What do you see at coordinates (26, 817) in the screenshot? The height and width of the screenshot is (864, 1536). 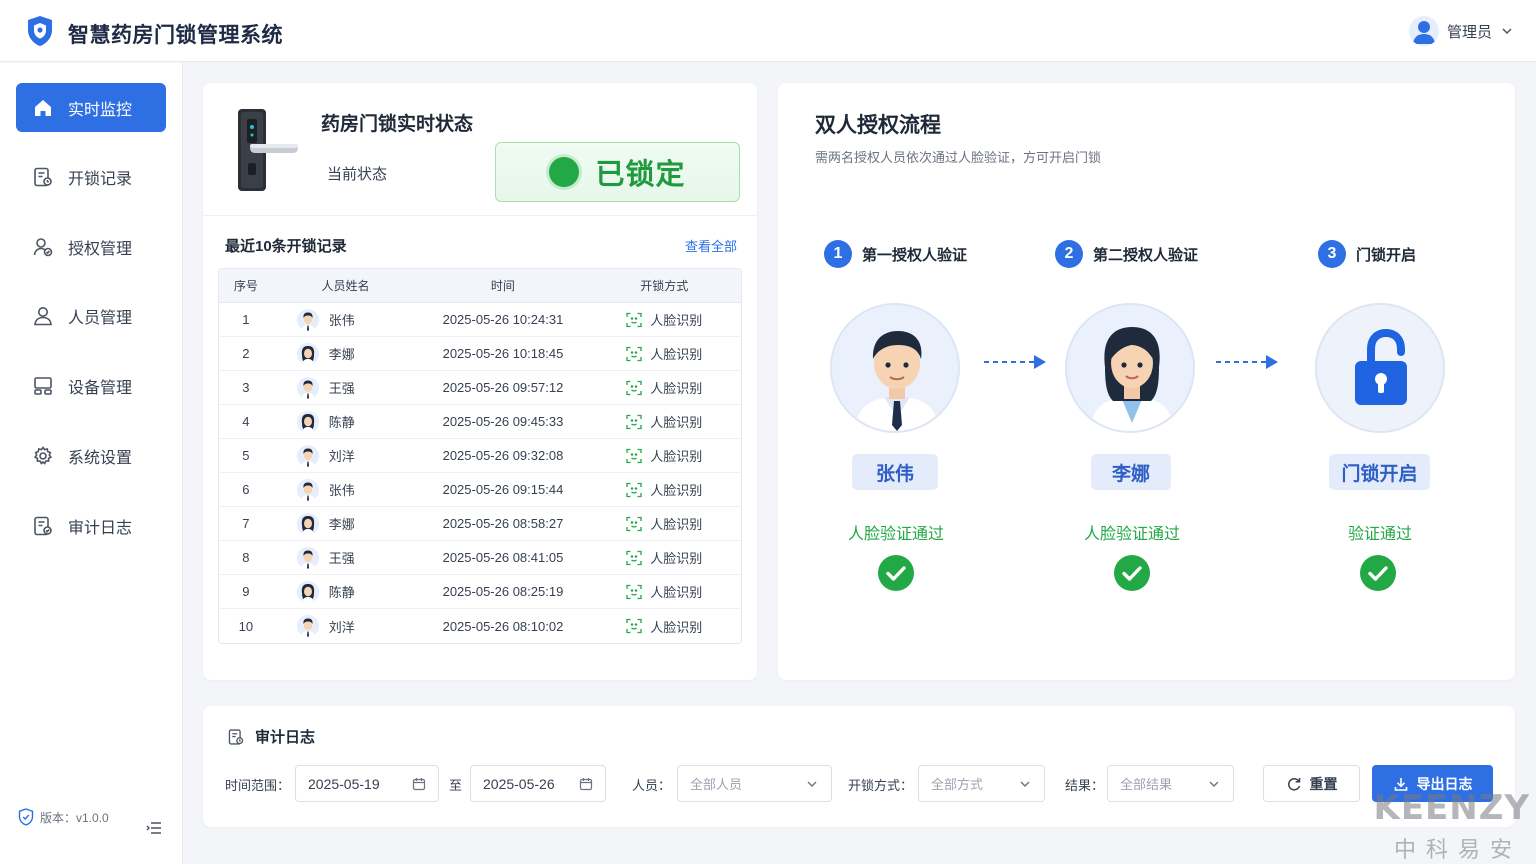 I see `shield-check-icon` at bounding box center [26, 817].